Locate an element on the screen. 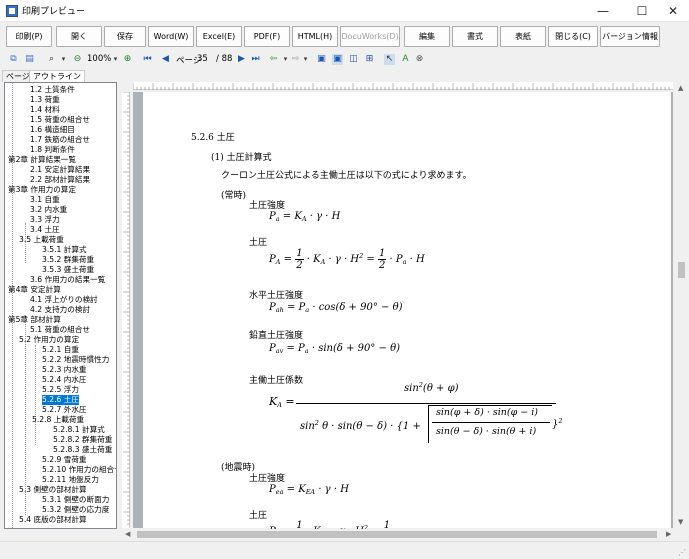 The height and width of the screenshot is (559, 689). html-export-button: HTML(H) is located at coordinates (315, 36).